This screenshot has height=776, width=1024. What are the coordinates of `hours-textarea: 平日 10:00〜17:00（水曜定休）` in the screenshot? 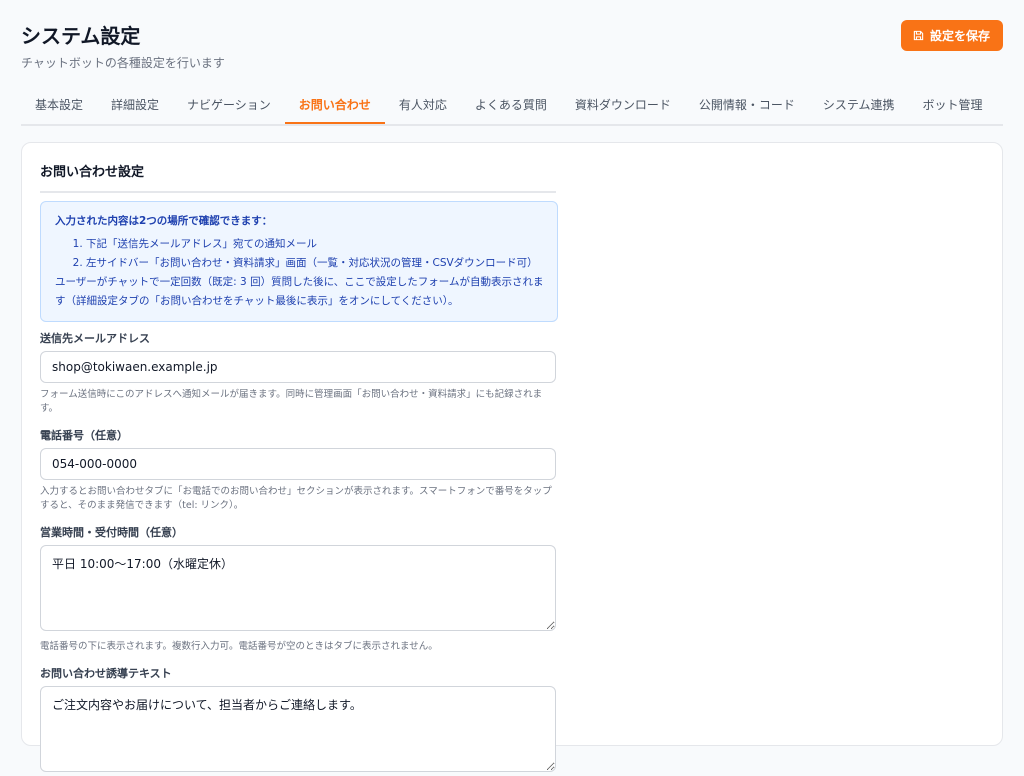 It's located at (298, 588).